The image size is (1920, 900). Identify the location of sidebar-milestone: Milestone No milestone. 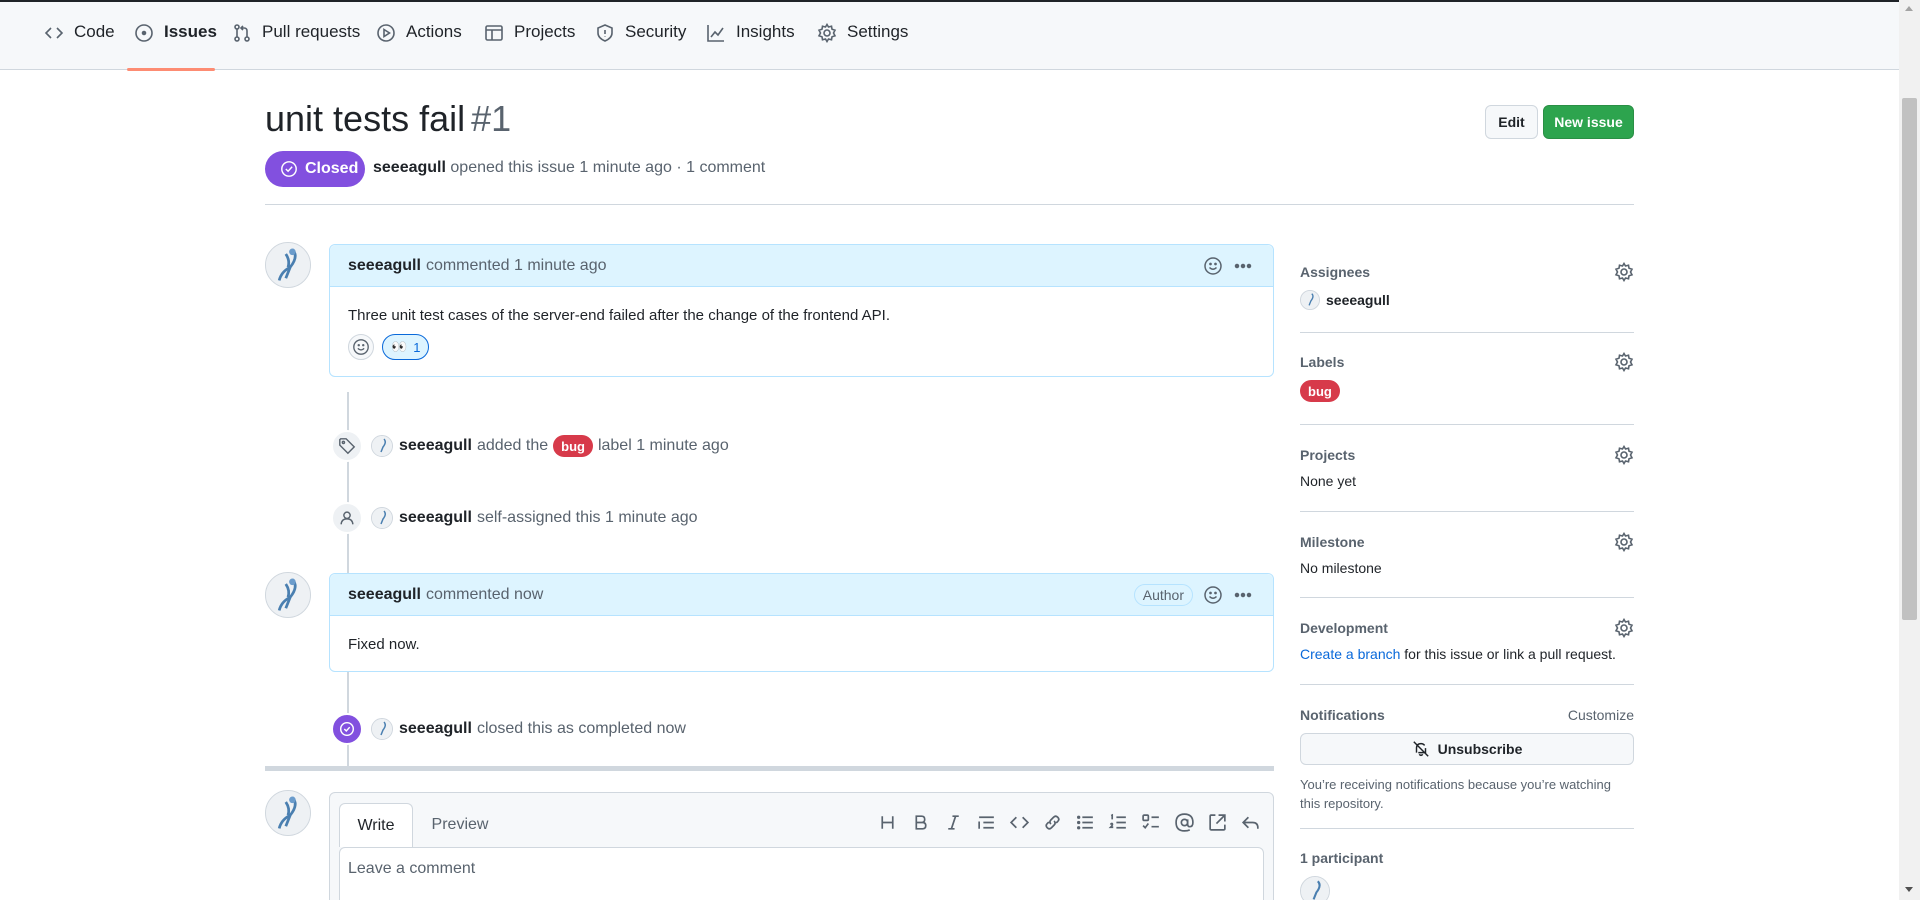
(1467, 553).